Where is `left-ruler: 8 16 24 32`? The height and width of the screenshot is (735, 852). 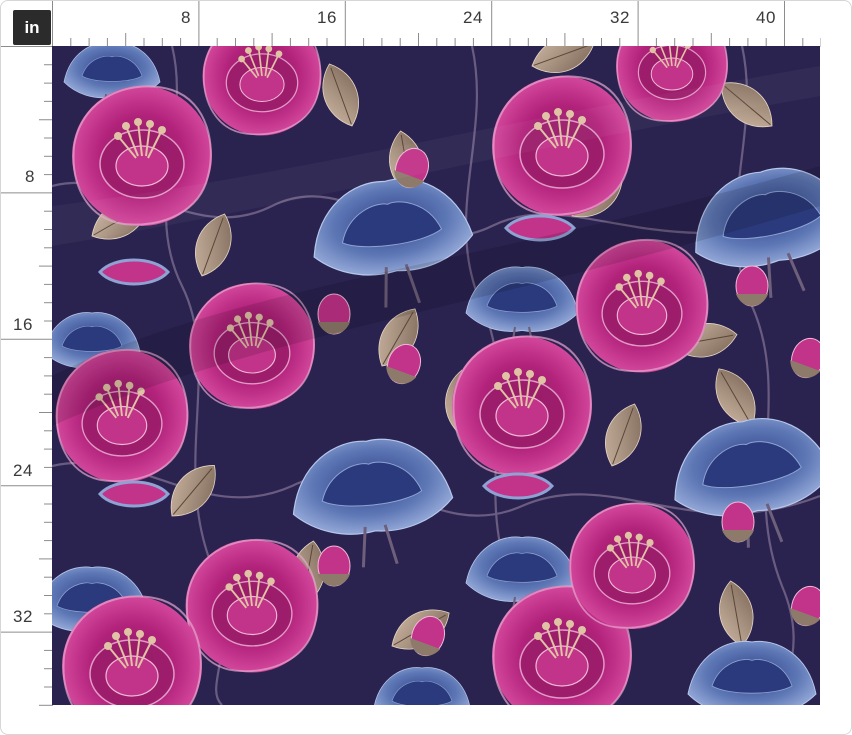
left-ruler: 8 16 24 32 is located at coordinates (27, 376).